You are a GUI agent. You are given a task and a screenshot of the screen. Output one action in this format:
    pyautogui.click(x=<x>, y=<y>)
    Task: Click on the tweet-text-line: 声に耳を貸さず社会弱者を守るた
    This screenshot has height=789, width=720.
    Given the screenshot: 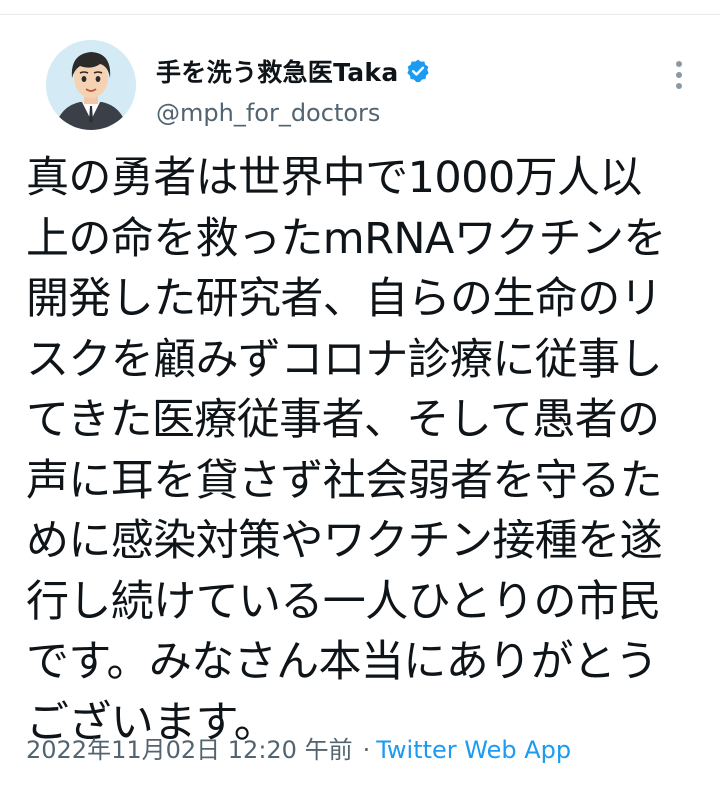 What is the action you would take?
    pyautogui.click(x=344, y=480)
    